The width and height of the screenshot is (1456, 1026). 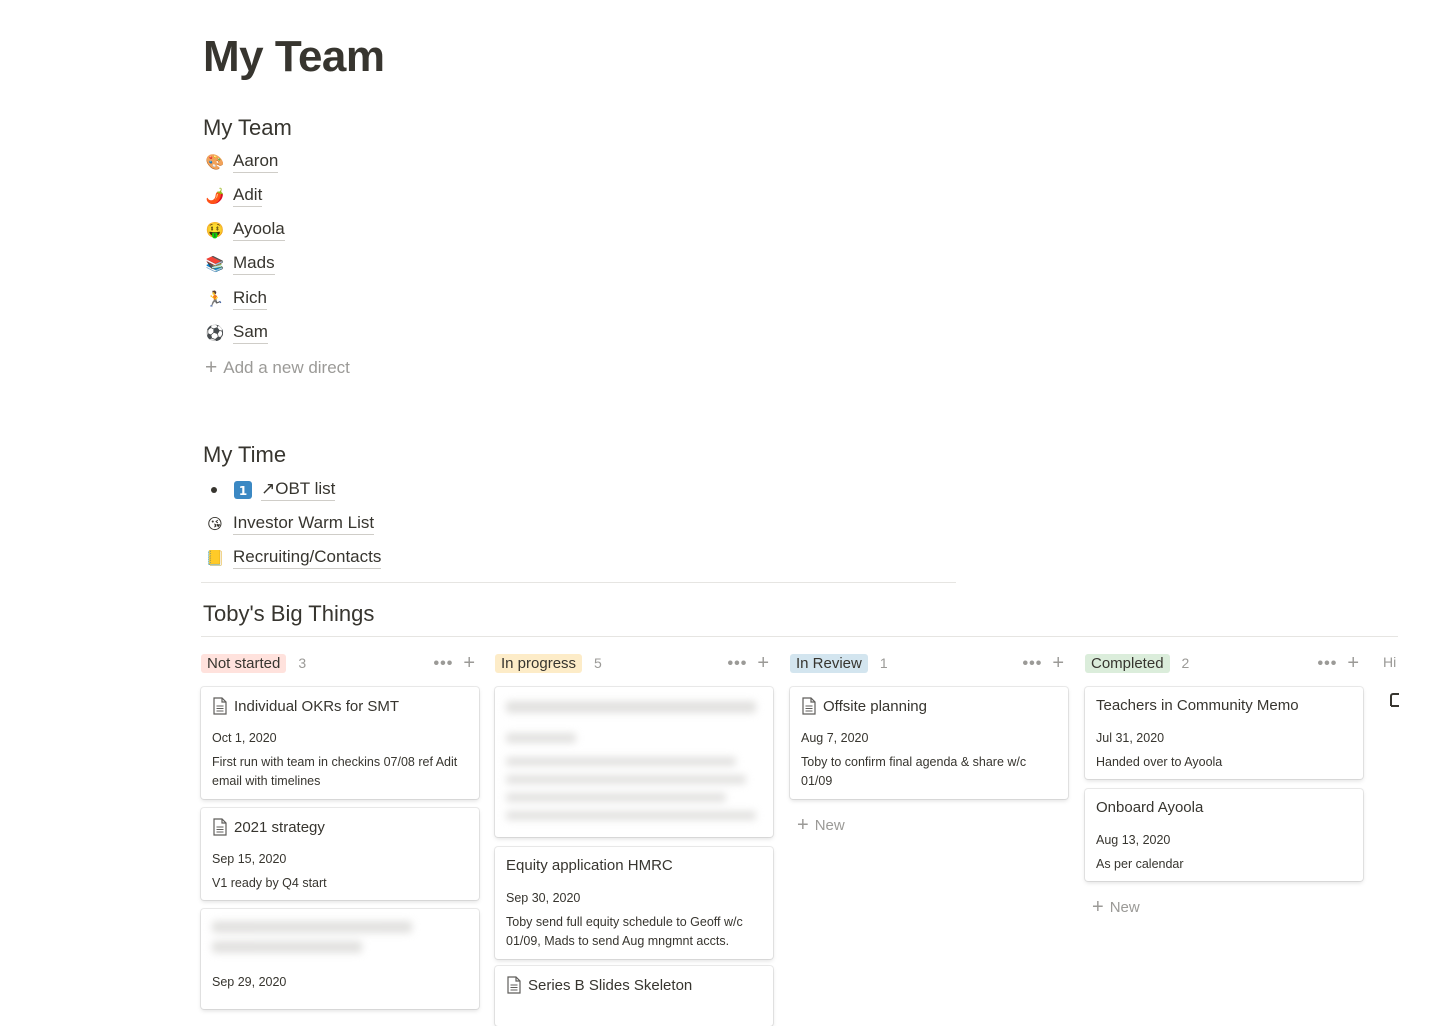 I want to click on card-date: Sep 15, 2020, so click(x=249, y=859).